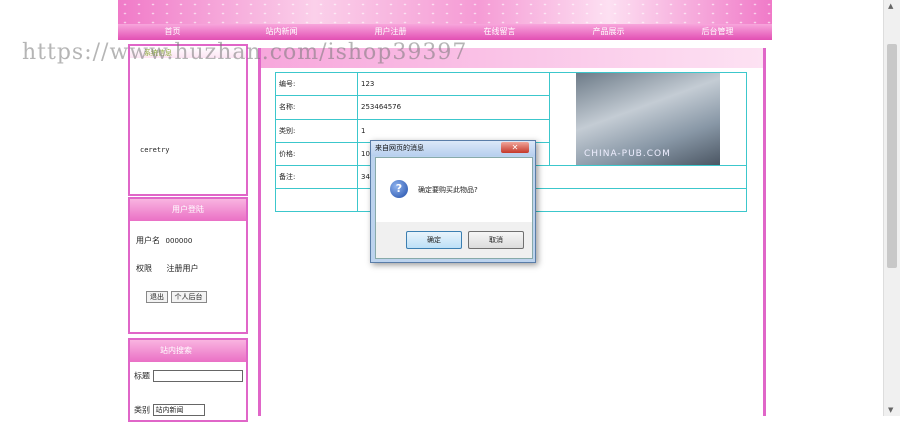 The height and width of the screenshot is (422, 900). What do you see at coordinates (499, 32) in the screenshot?
I see `nav-guestbook: 在线留言` at bounding box center [499, 32].